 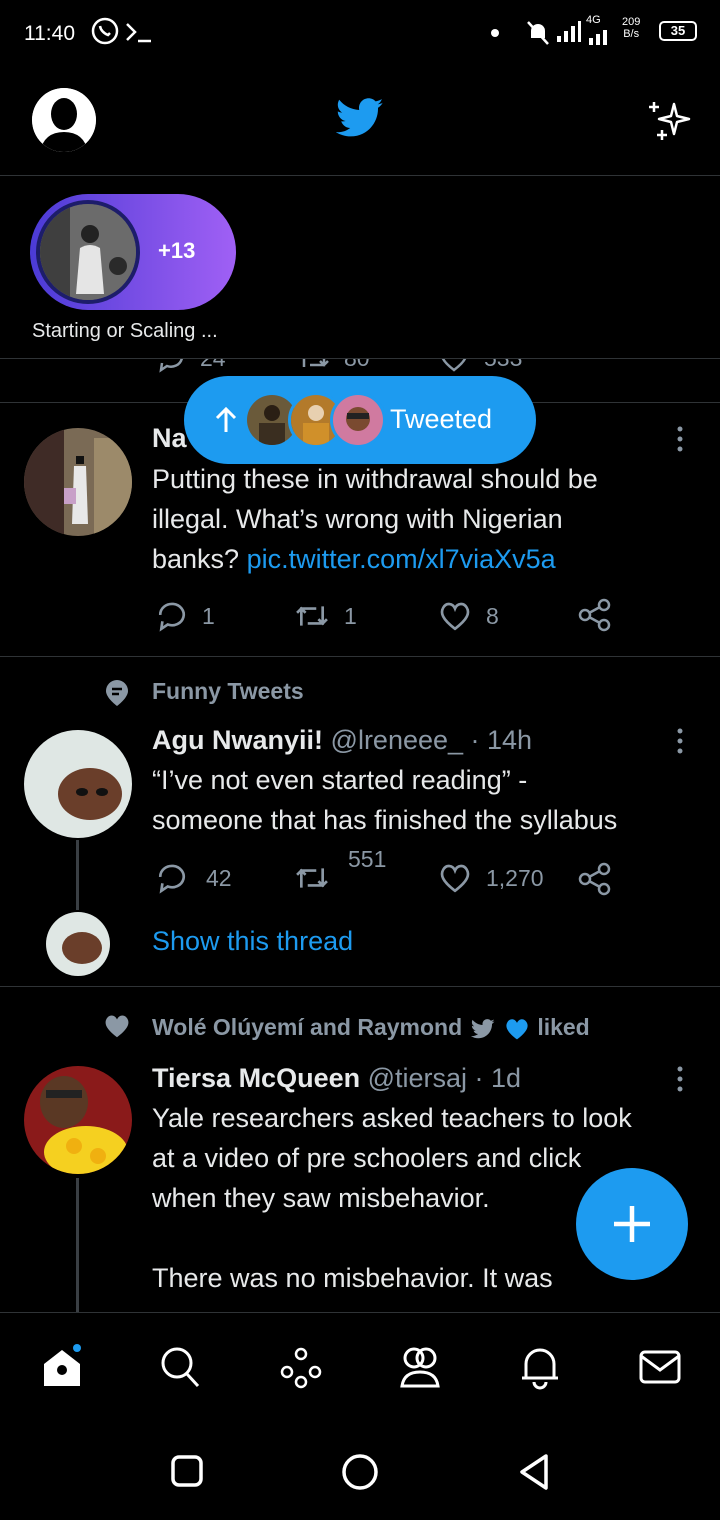 I want to click on heart-filled-icon, so click(x=117, y=1026).